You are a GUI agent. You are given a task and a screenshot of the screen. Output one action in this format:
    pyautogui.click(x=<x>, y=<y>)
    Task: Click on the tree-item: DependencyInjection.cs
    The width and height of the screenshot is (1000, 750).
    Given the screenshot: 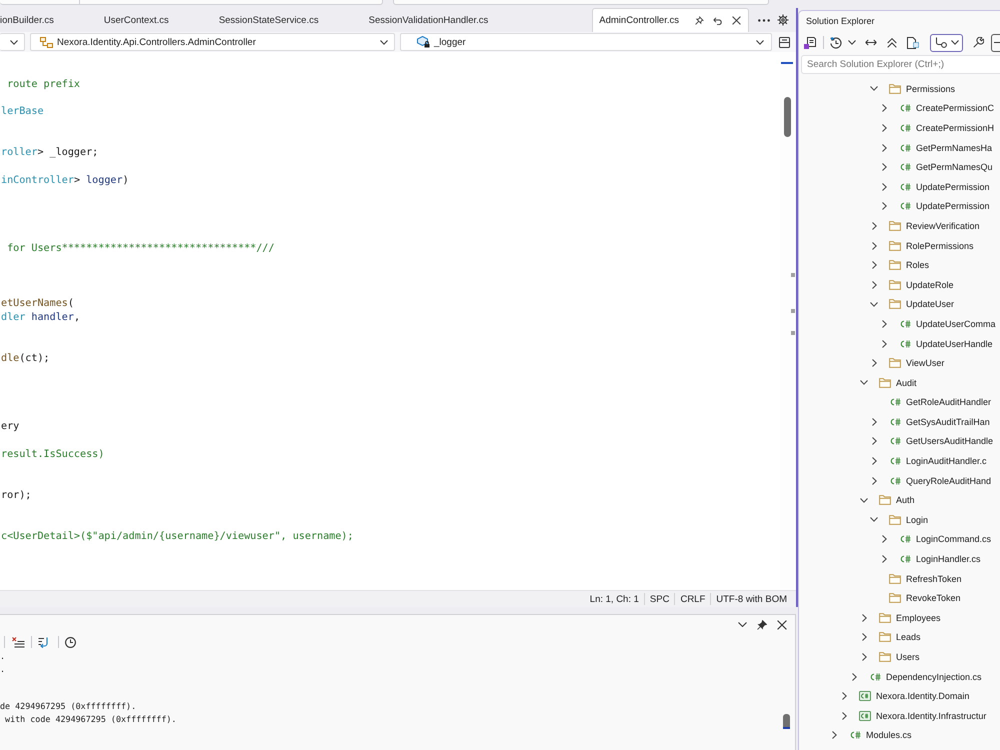 What is the action you would take?
    pyautogui.click(x=899, y=676)
    